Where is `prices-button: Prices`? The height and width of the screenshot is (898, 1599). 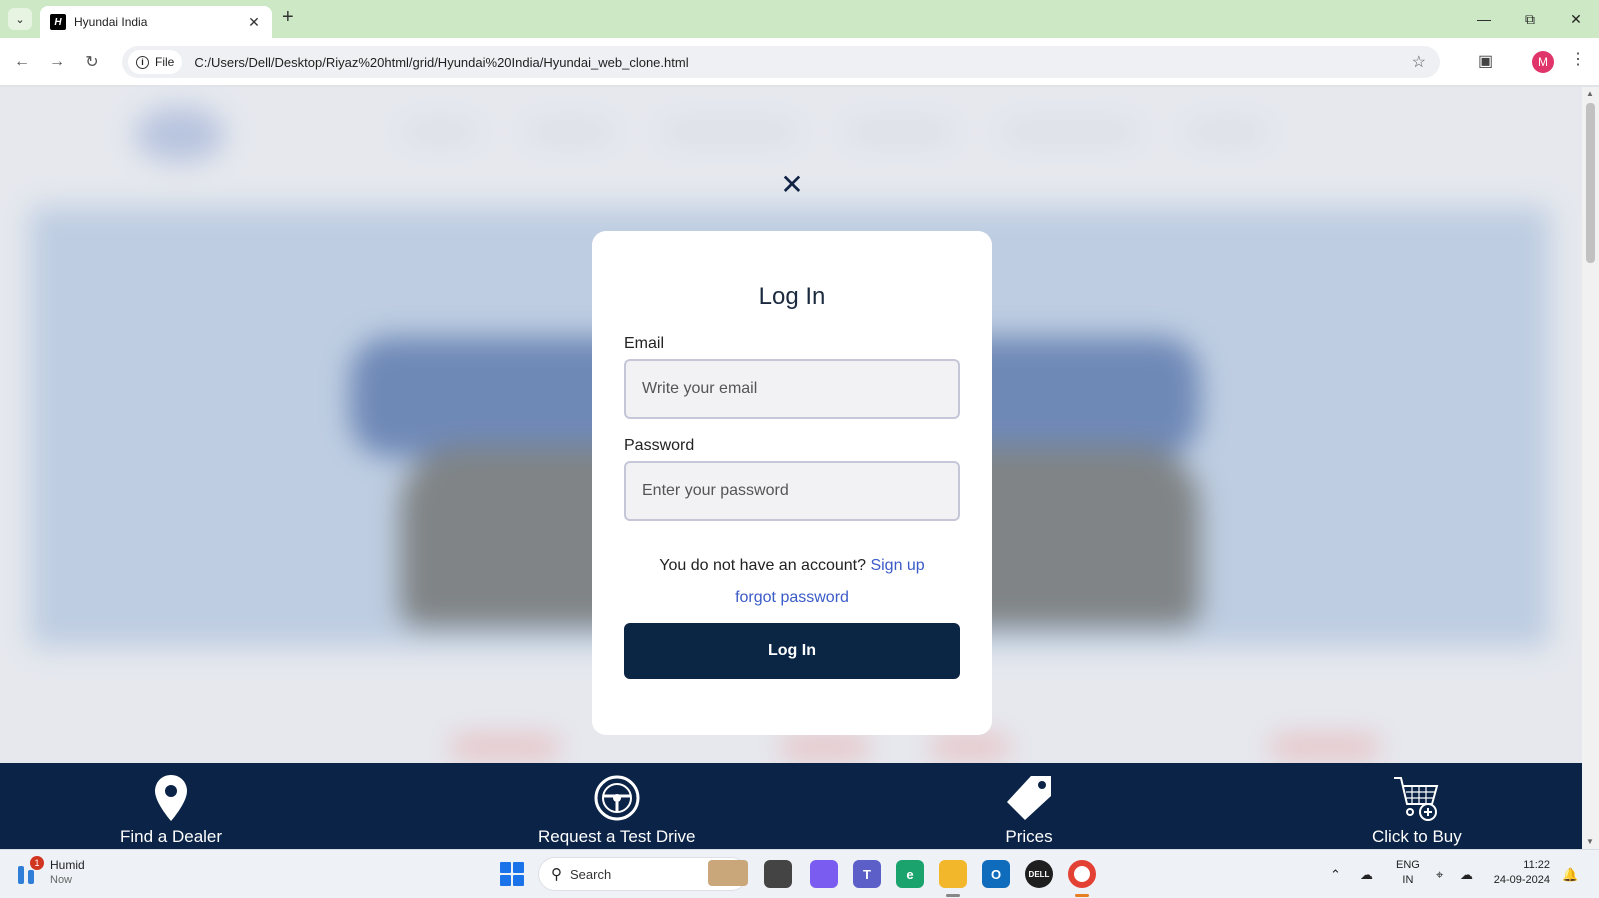
prices-button: Prices is located at coordinates (1029, 809).